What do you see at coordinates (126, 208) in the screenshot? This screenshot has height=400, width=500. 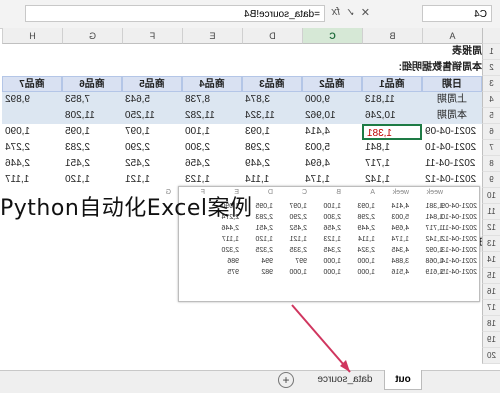 I see `caption-text: Python自动化Excel案例` at bounding box center [126, 208].